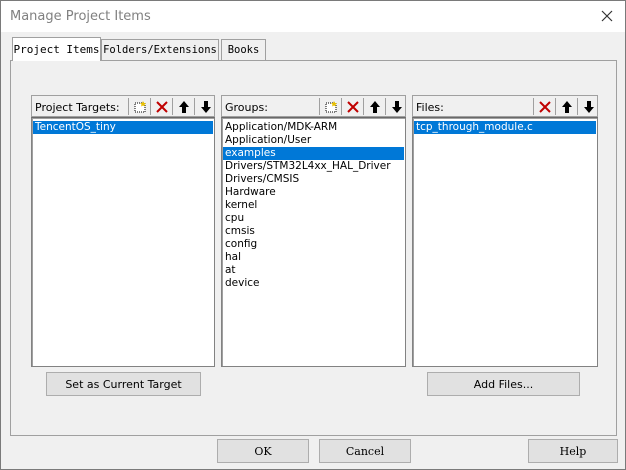 Image resolution: width=626 pixels, height=470 pixels. Describe the element at coordinates (313, 231) in the screenshot. I see `group-list-item: cmsis` at that location.